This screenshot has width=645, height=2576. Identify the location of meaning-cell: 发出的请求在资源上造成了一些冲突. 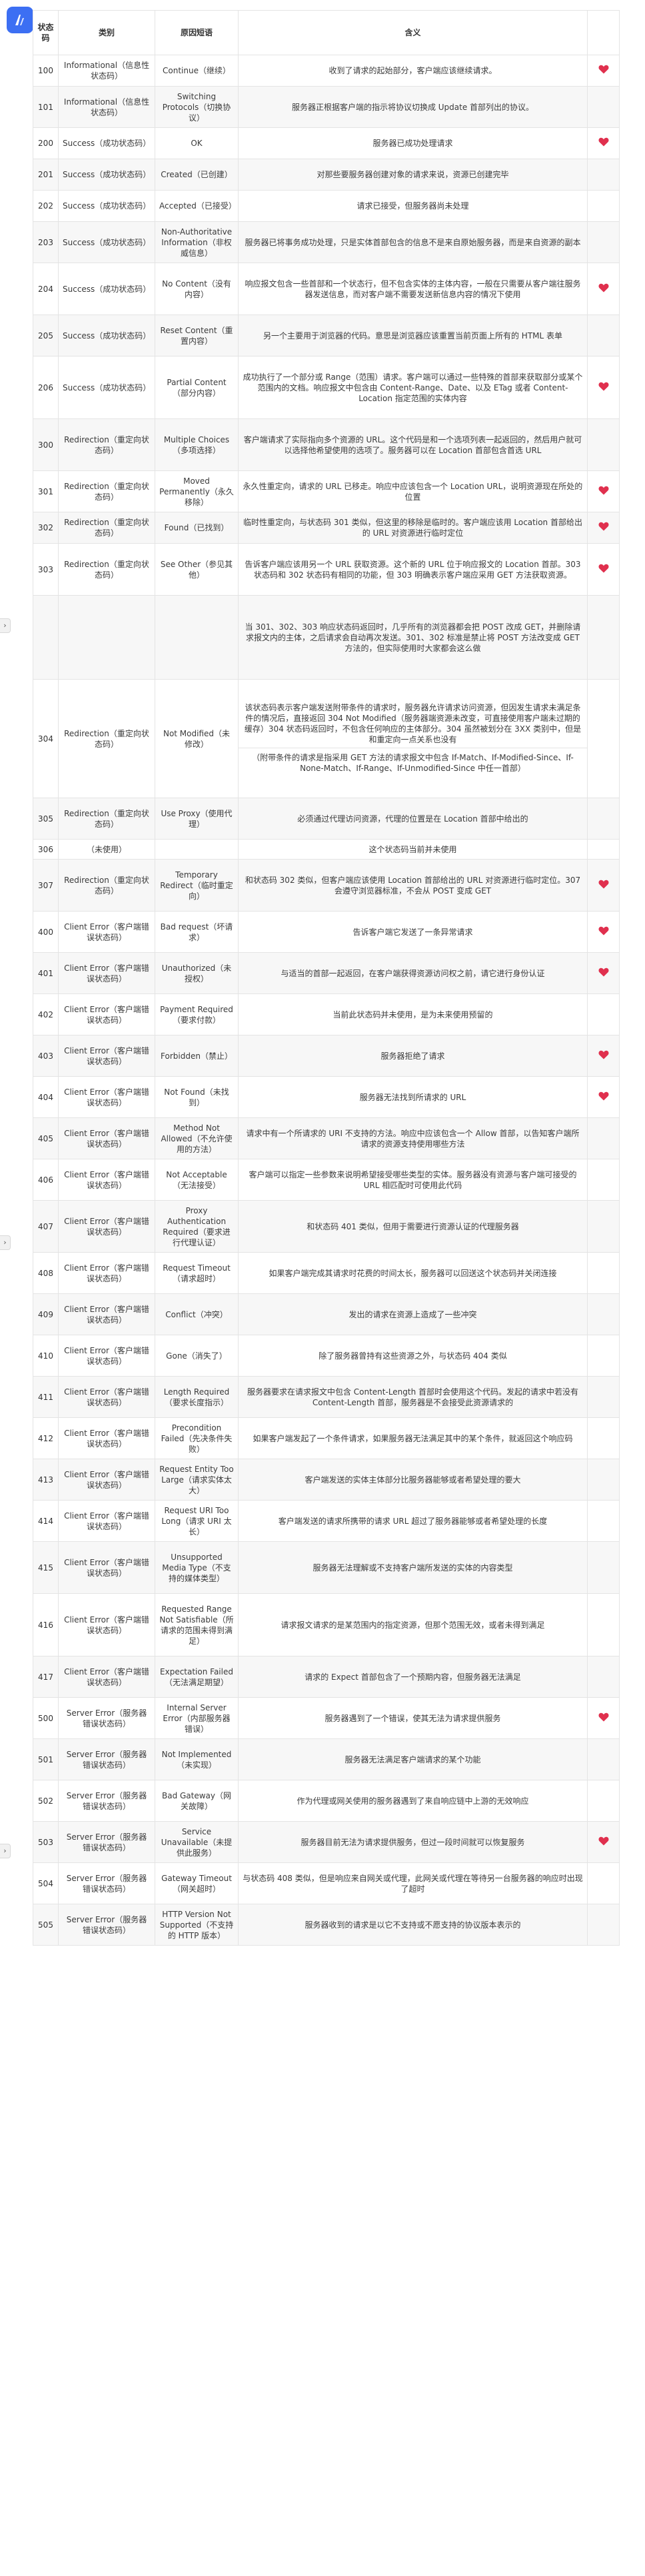
(413, 1314).